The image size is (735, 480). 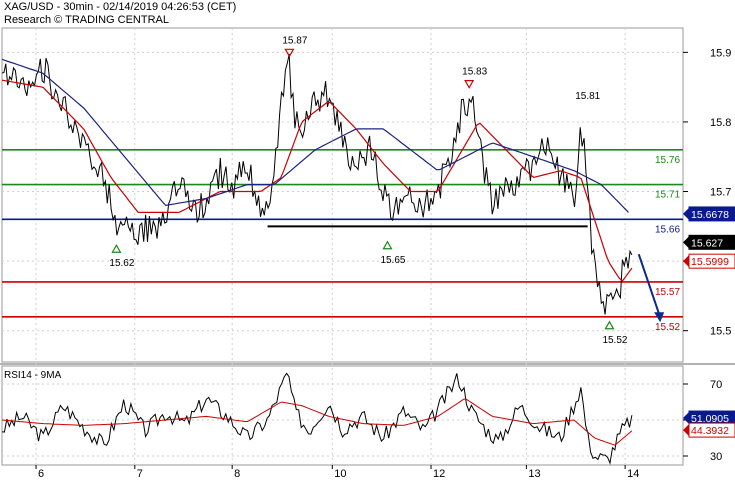 I want to click on level-label: 15.52, so click(x=667, y=327).